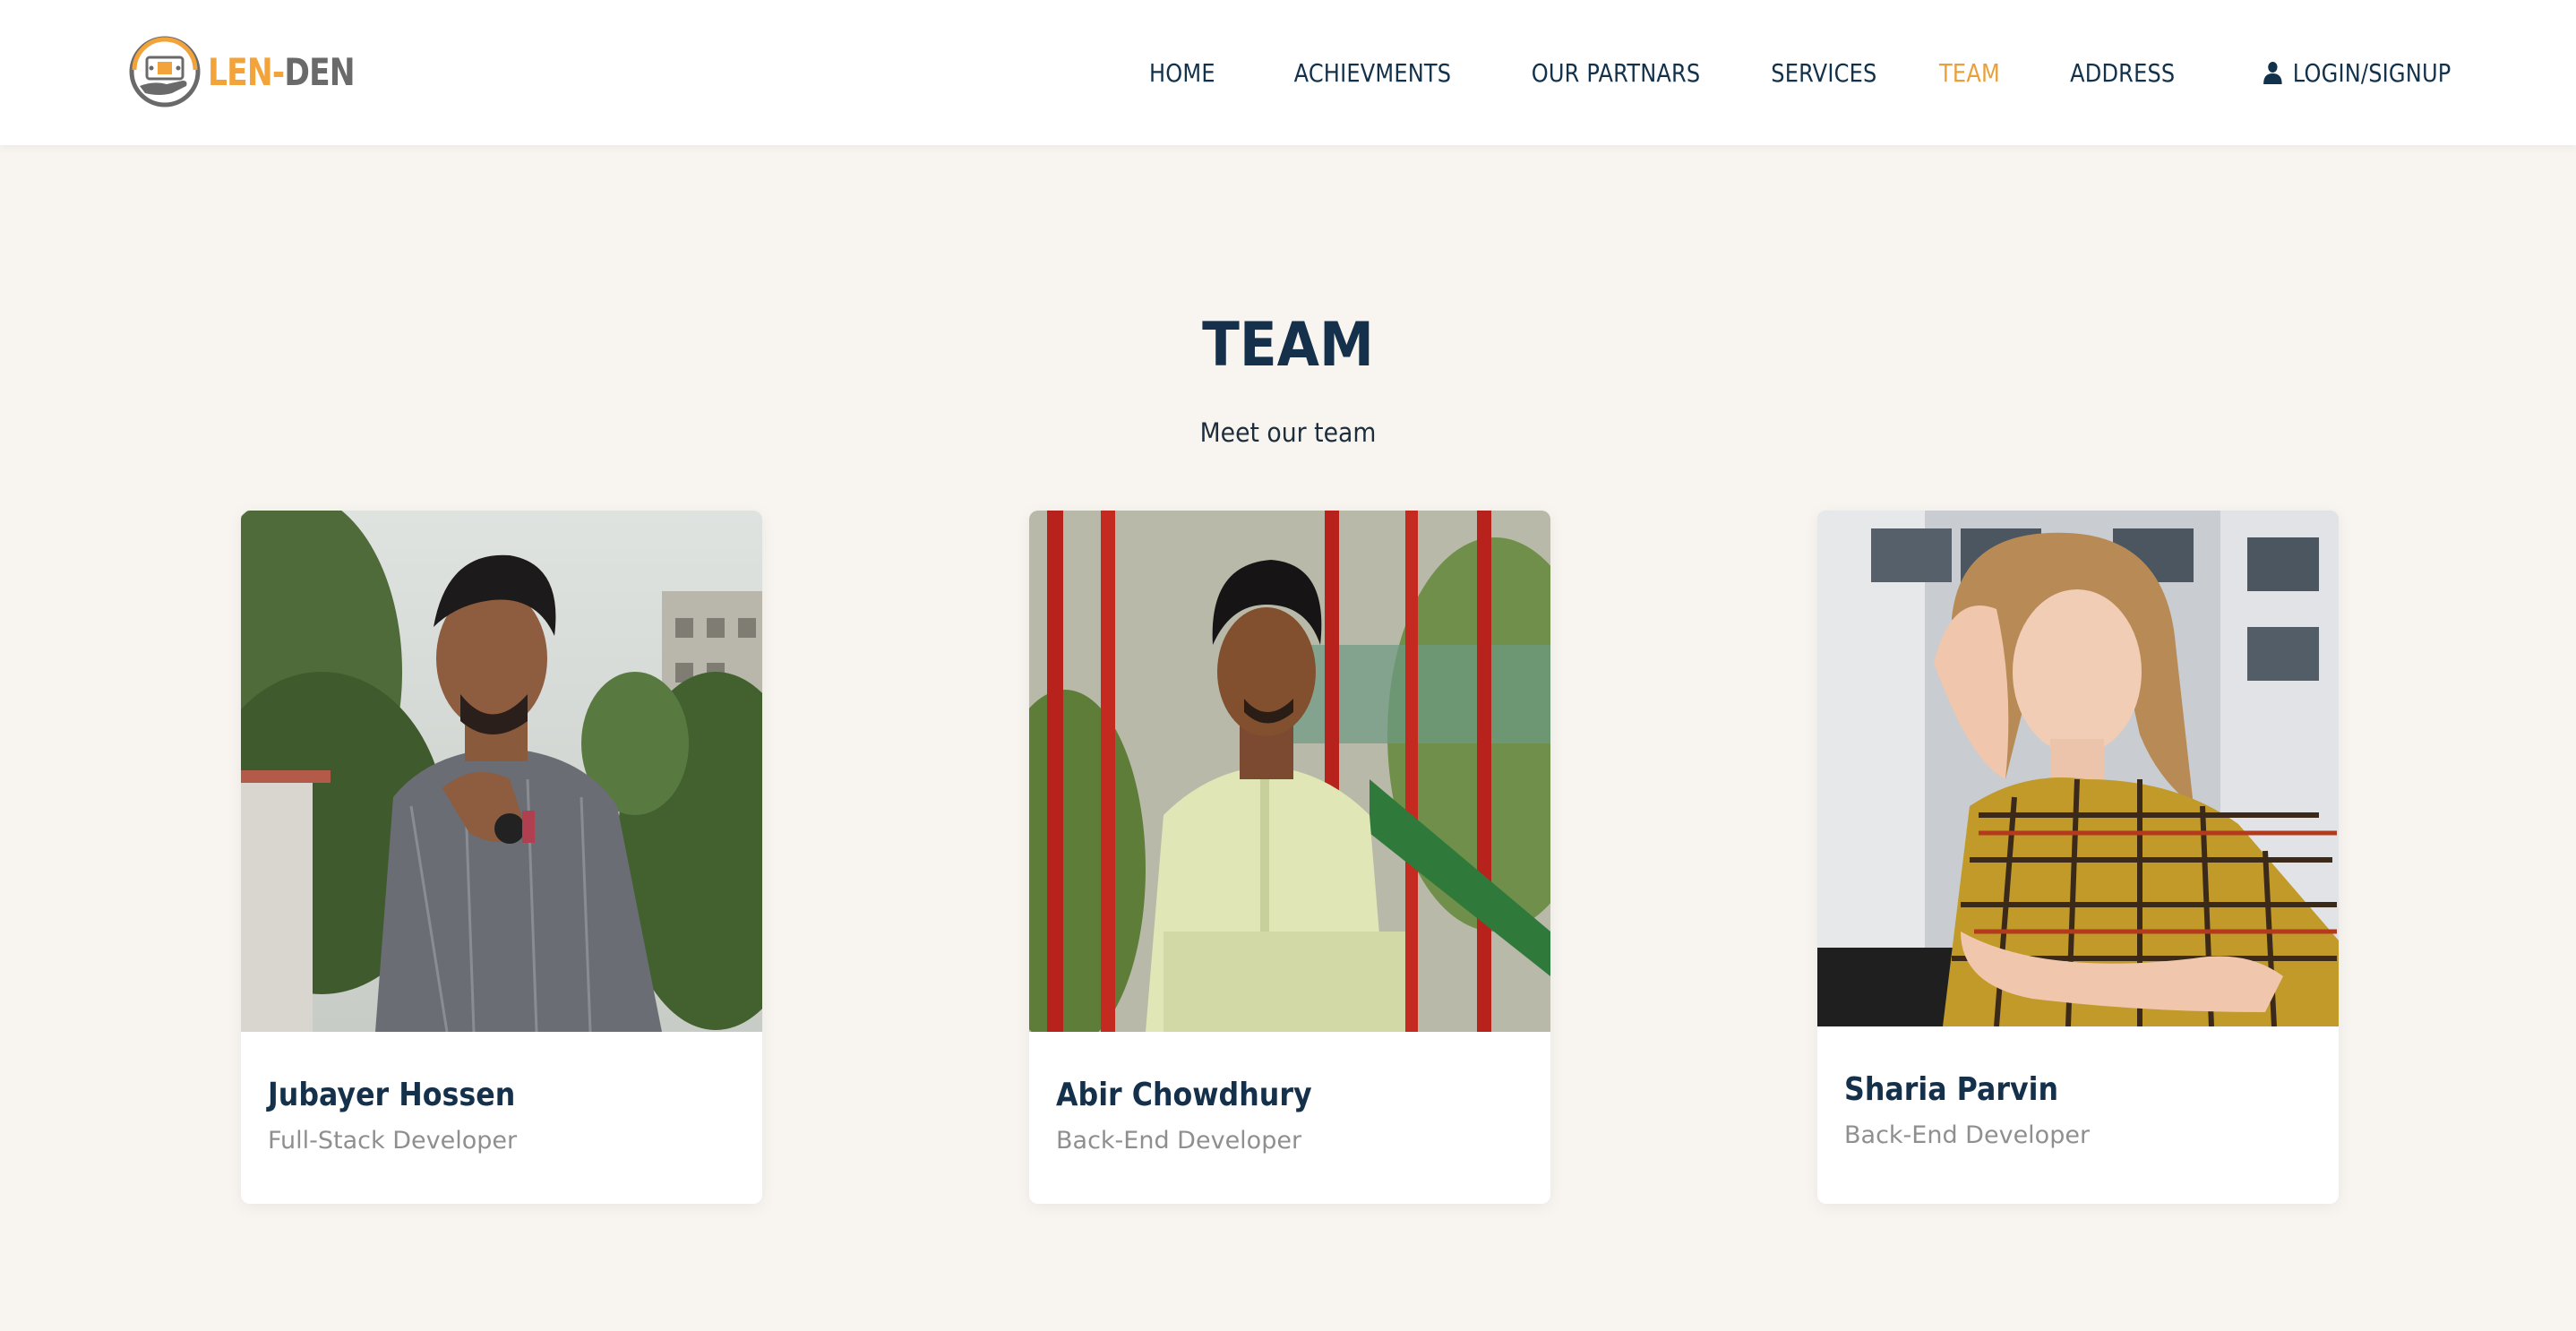  I want to click on nav-item-team: TEAM, so click(1969, 73).